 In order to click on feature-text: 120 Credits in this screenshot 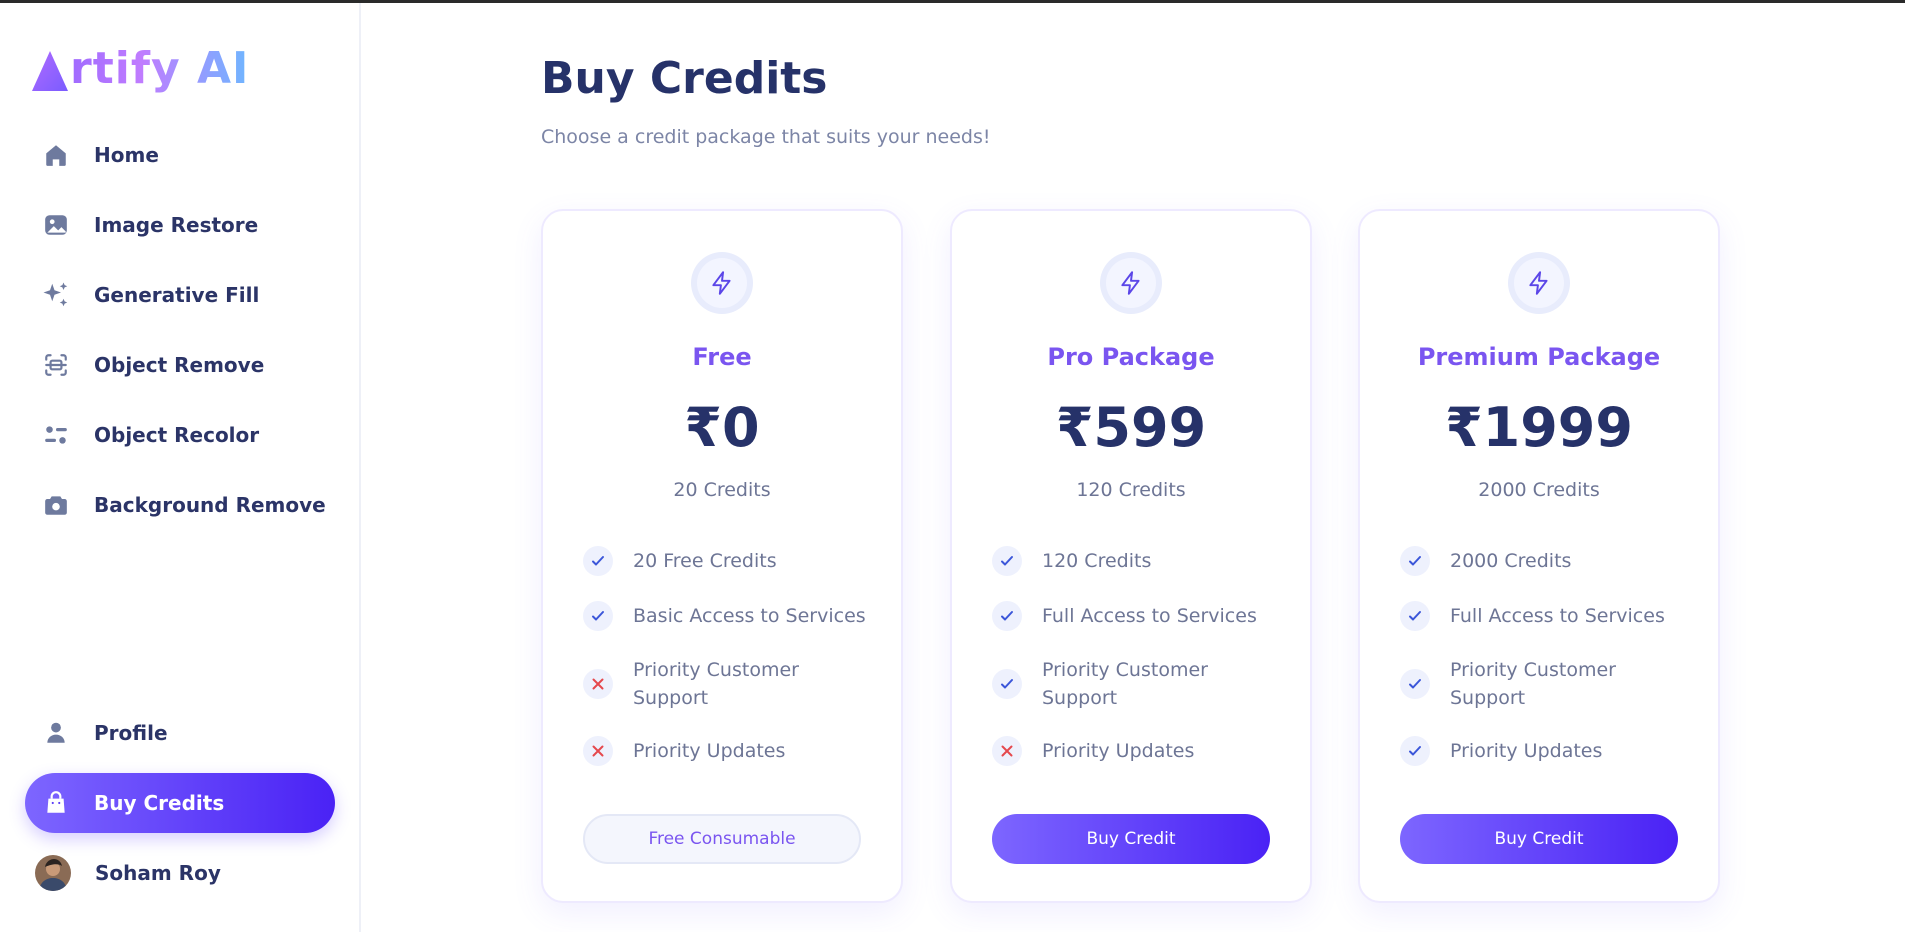, I will do `click(1097, 561)`.